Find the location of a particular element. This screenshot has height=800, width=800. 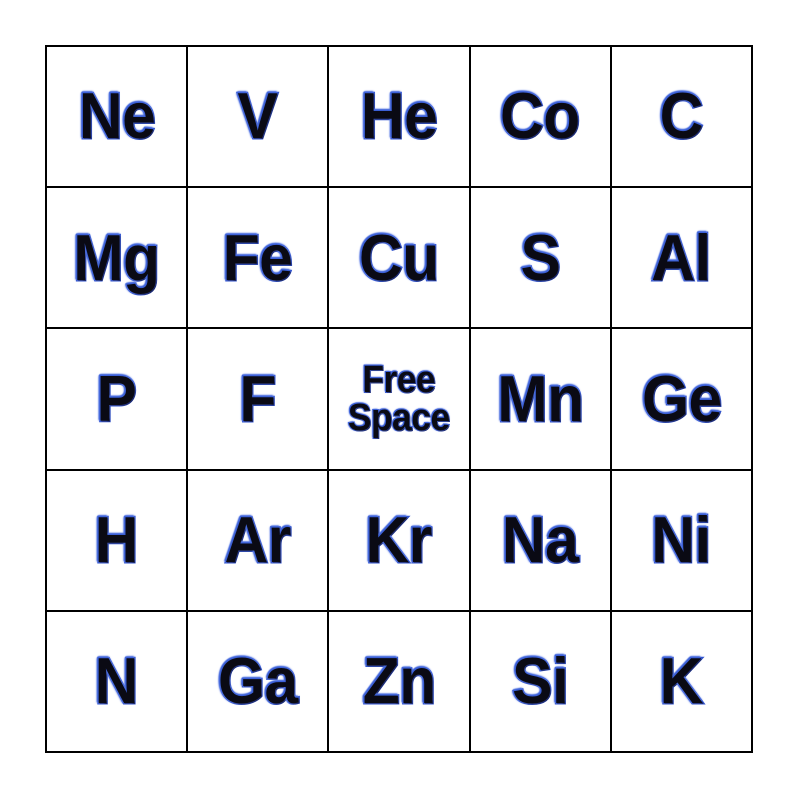

bingo-cell: Cu is located at coordinates (400, 259).